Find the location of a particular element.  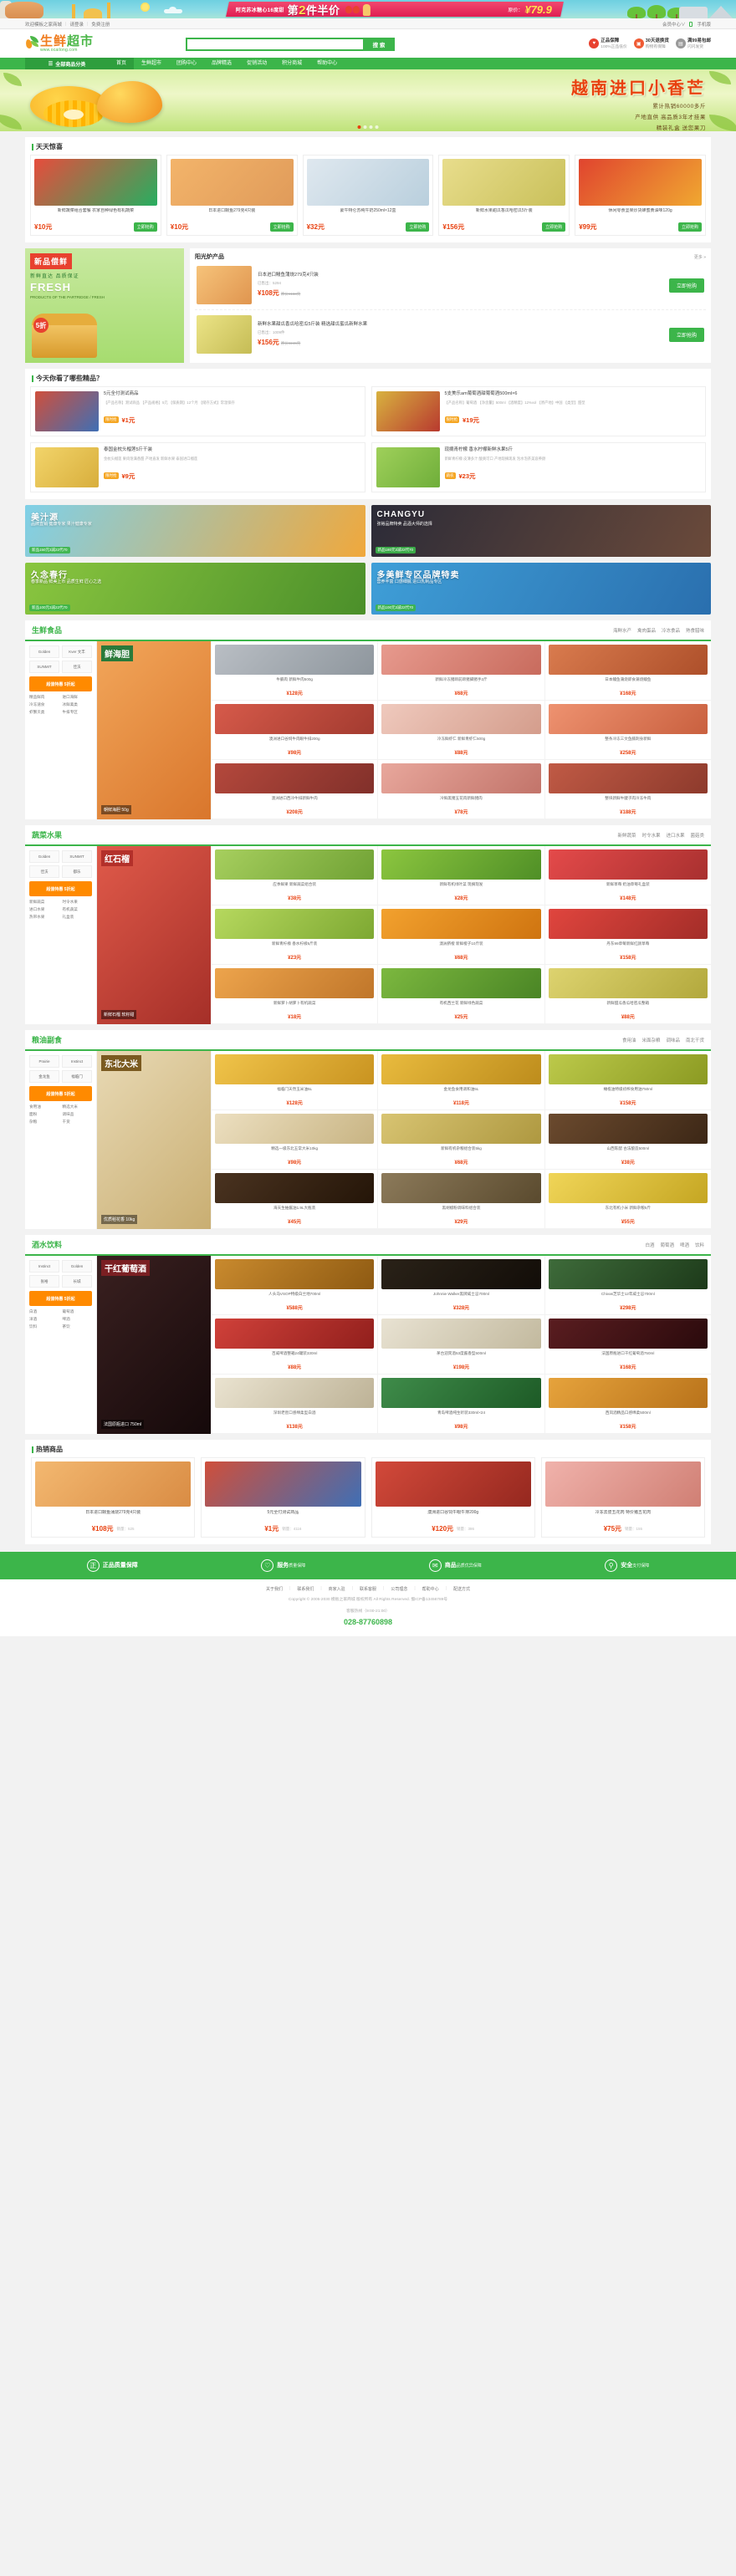

login-link: 请登录 is located at coordinates (76, 25).